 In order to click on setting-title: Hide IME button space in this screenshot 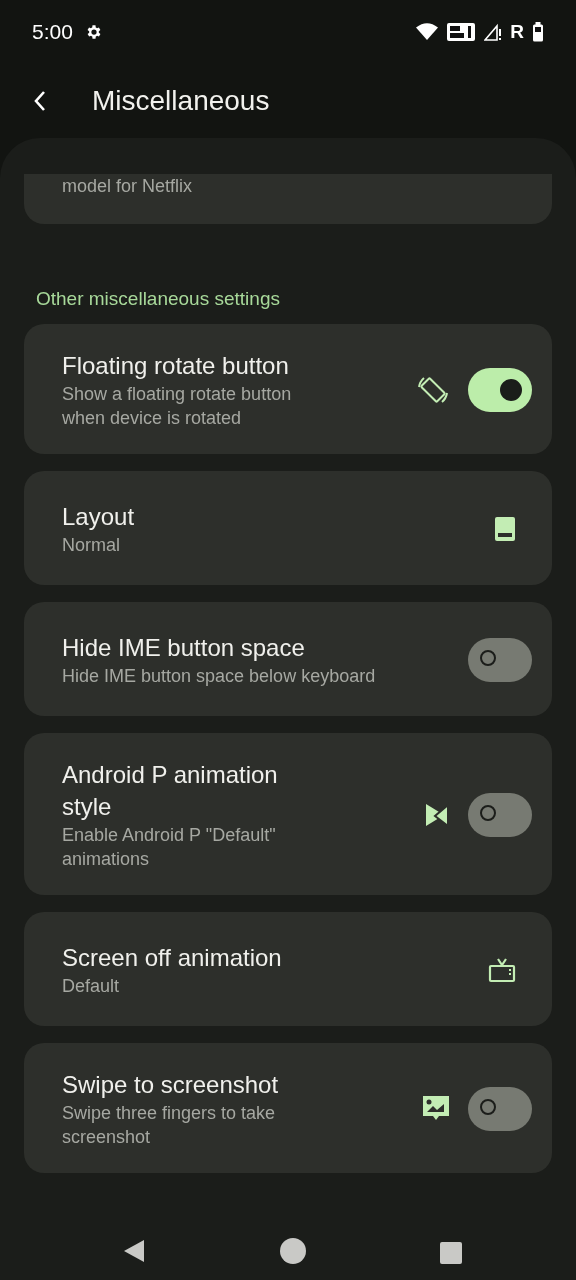, I will do `click(184, 648)`.